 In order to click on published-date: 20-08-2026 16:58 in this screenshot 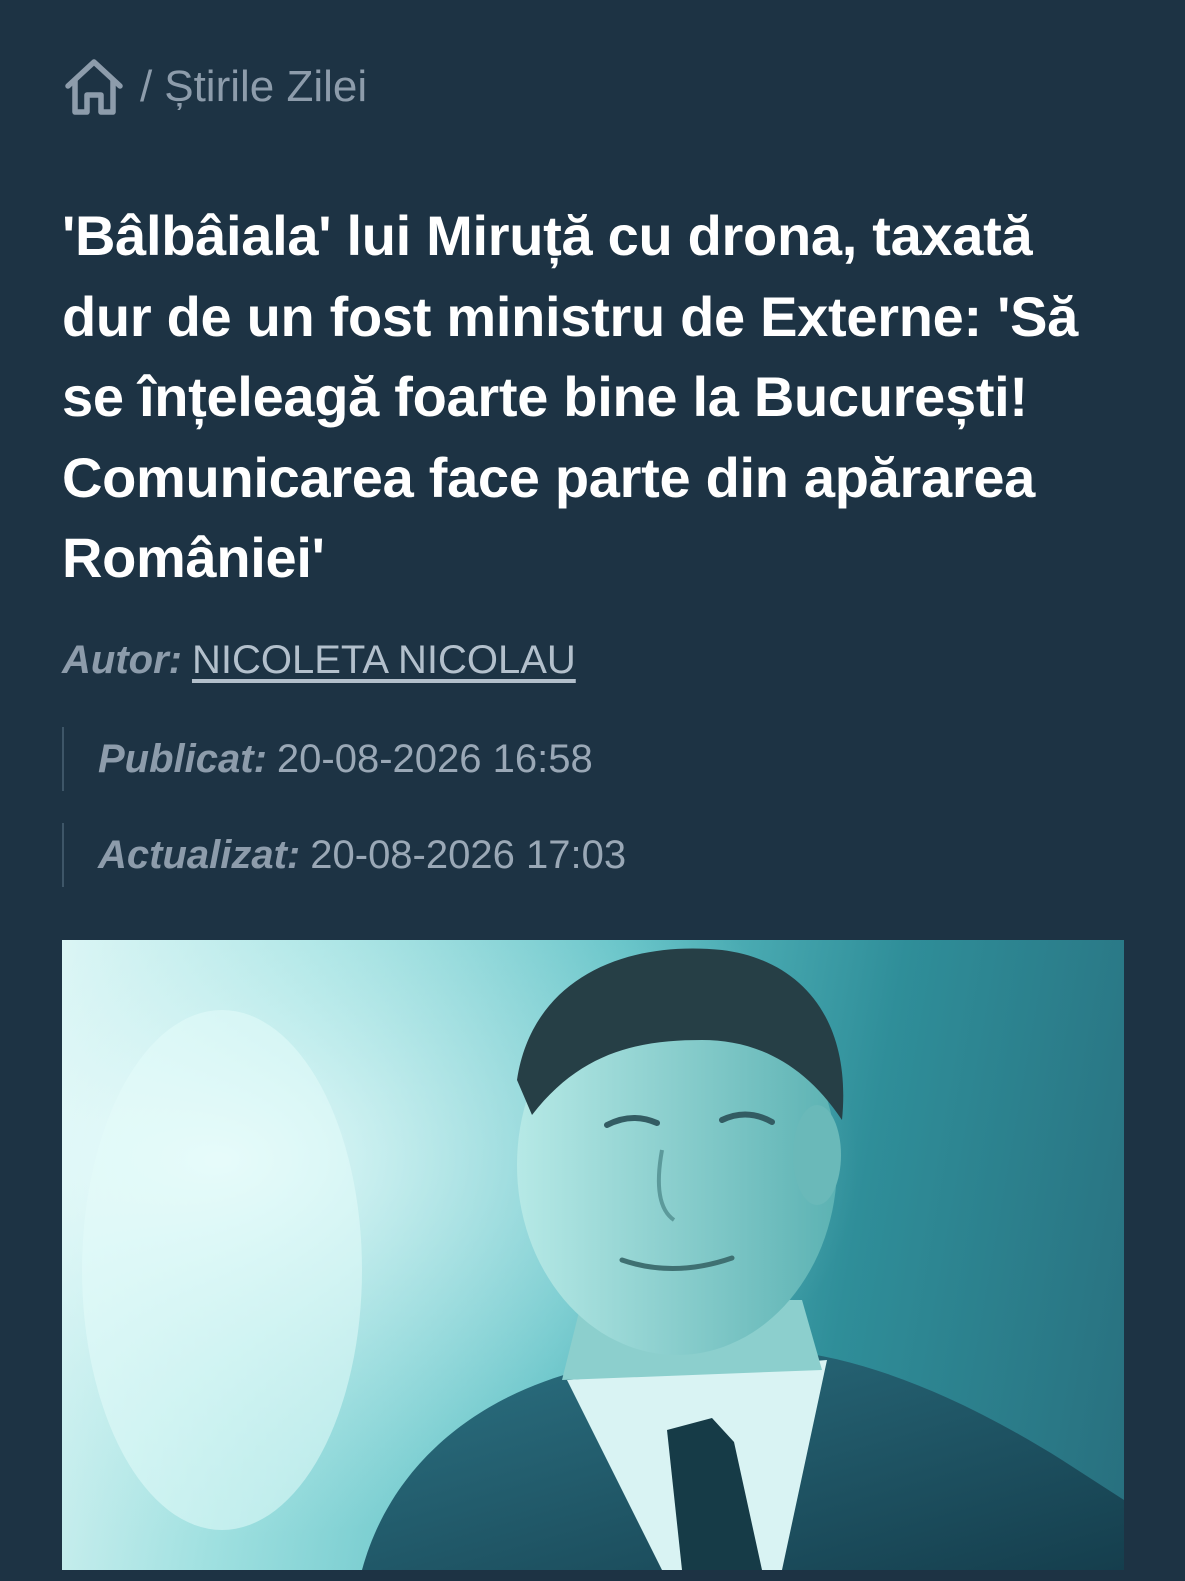, I will do `click(434, 758)`.